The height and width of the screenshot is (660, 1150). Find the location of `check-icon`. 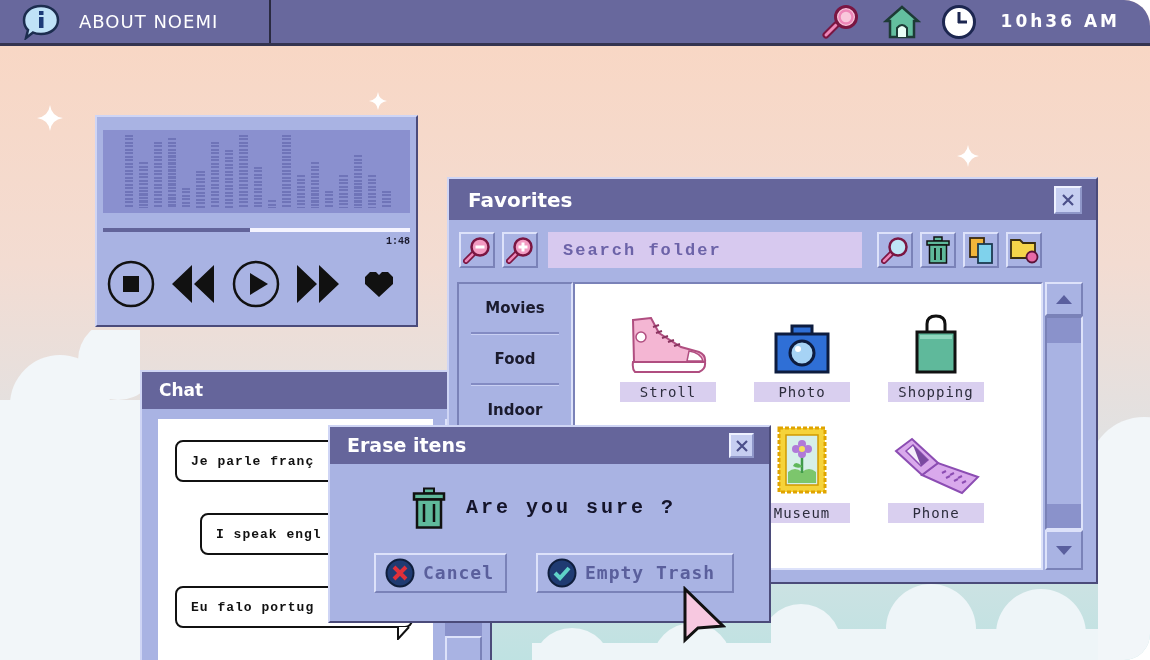

check-icon is located at coordinates (562, 573).